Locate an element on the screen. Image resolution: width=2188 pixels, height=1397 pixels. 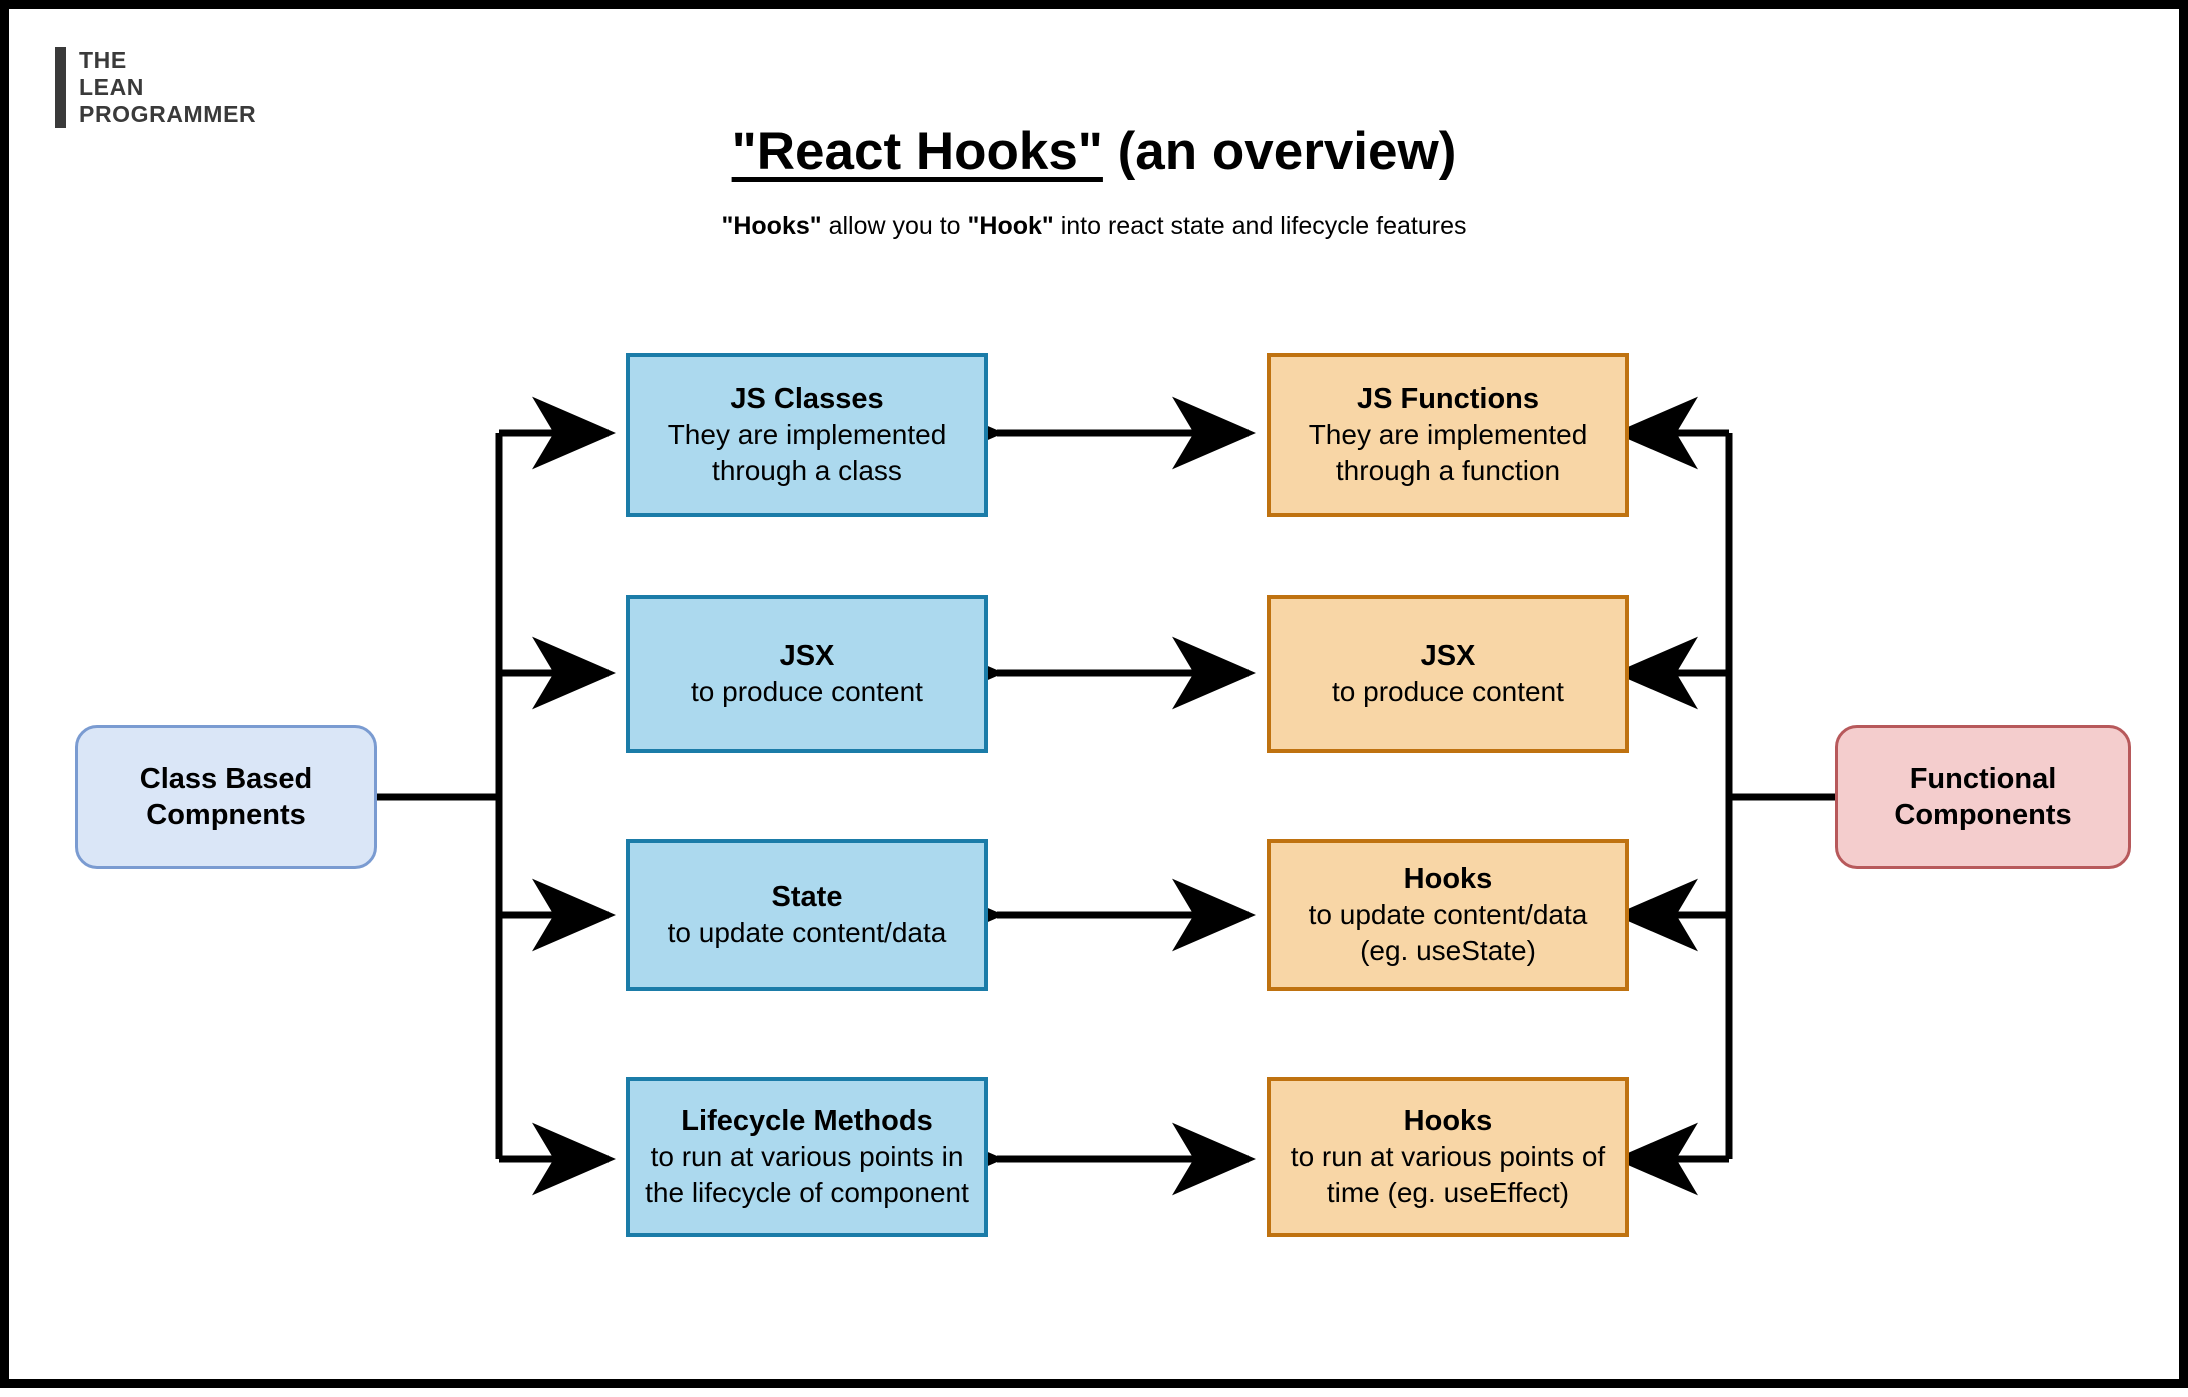
state-title: State is located at coordinates (807, 897).